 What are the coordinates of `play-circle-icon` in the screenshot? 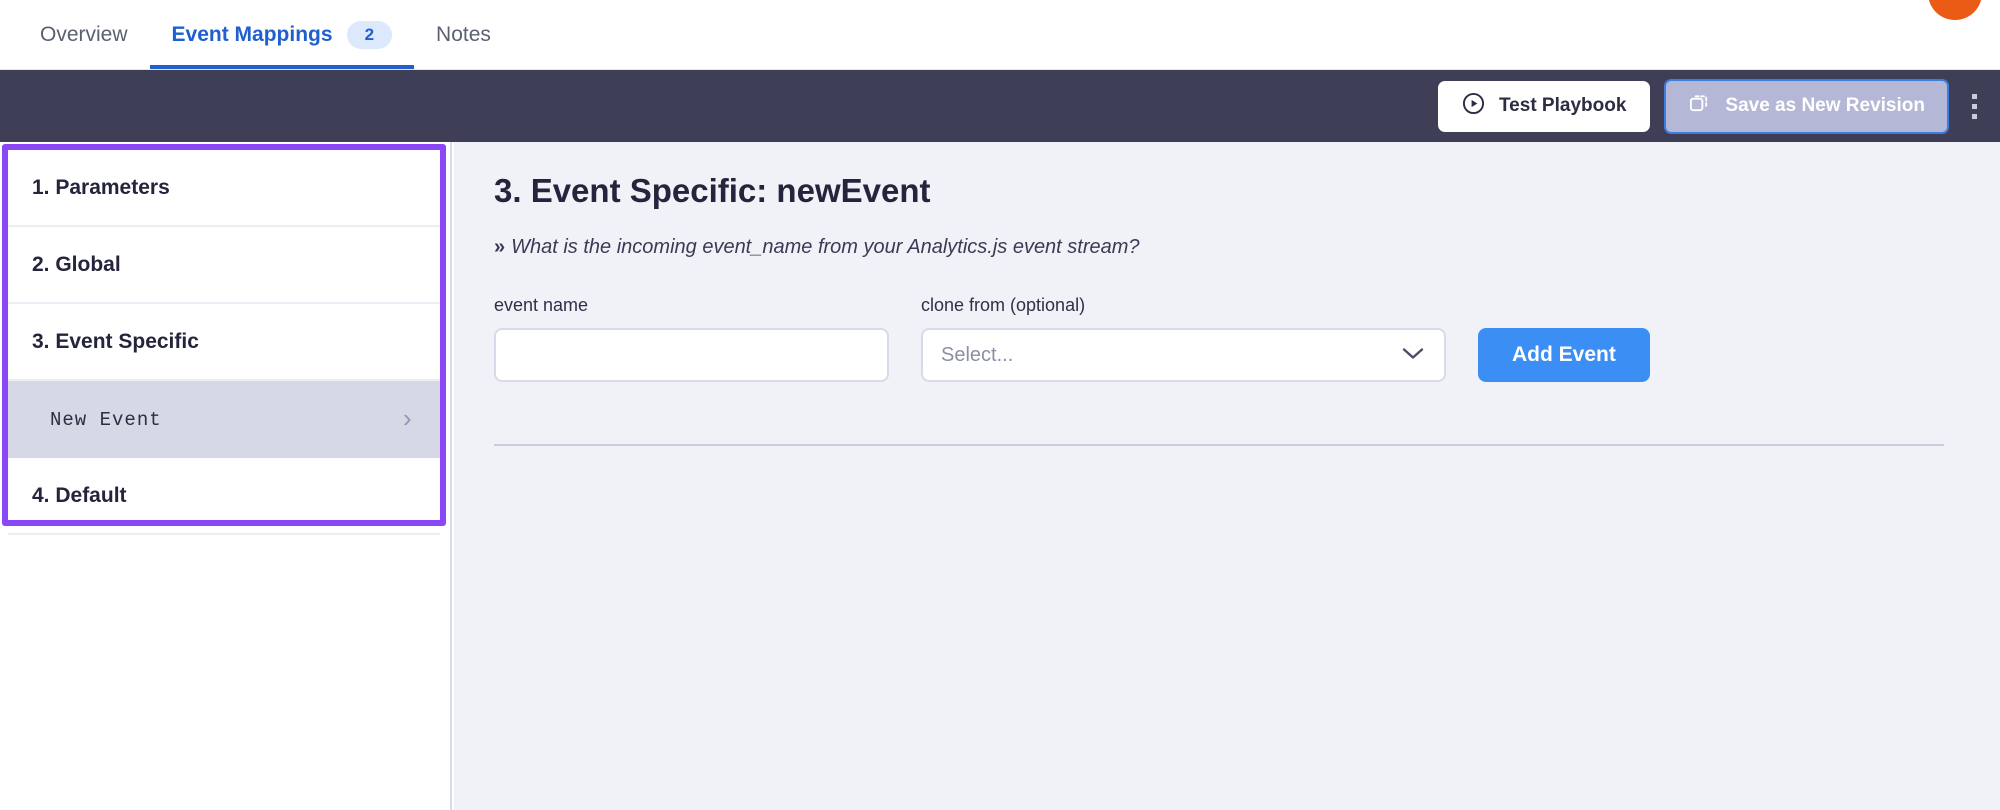 It's located at (1473, 106).